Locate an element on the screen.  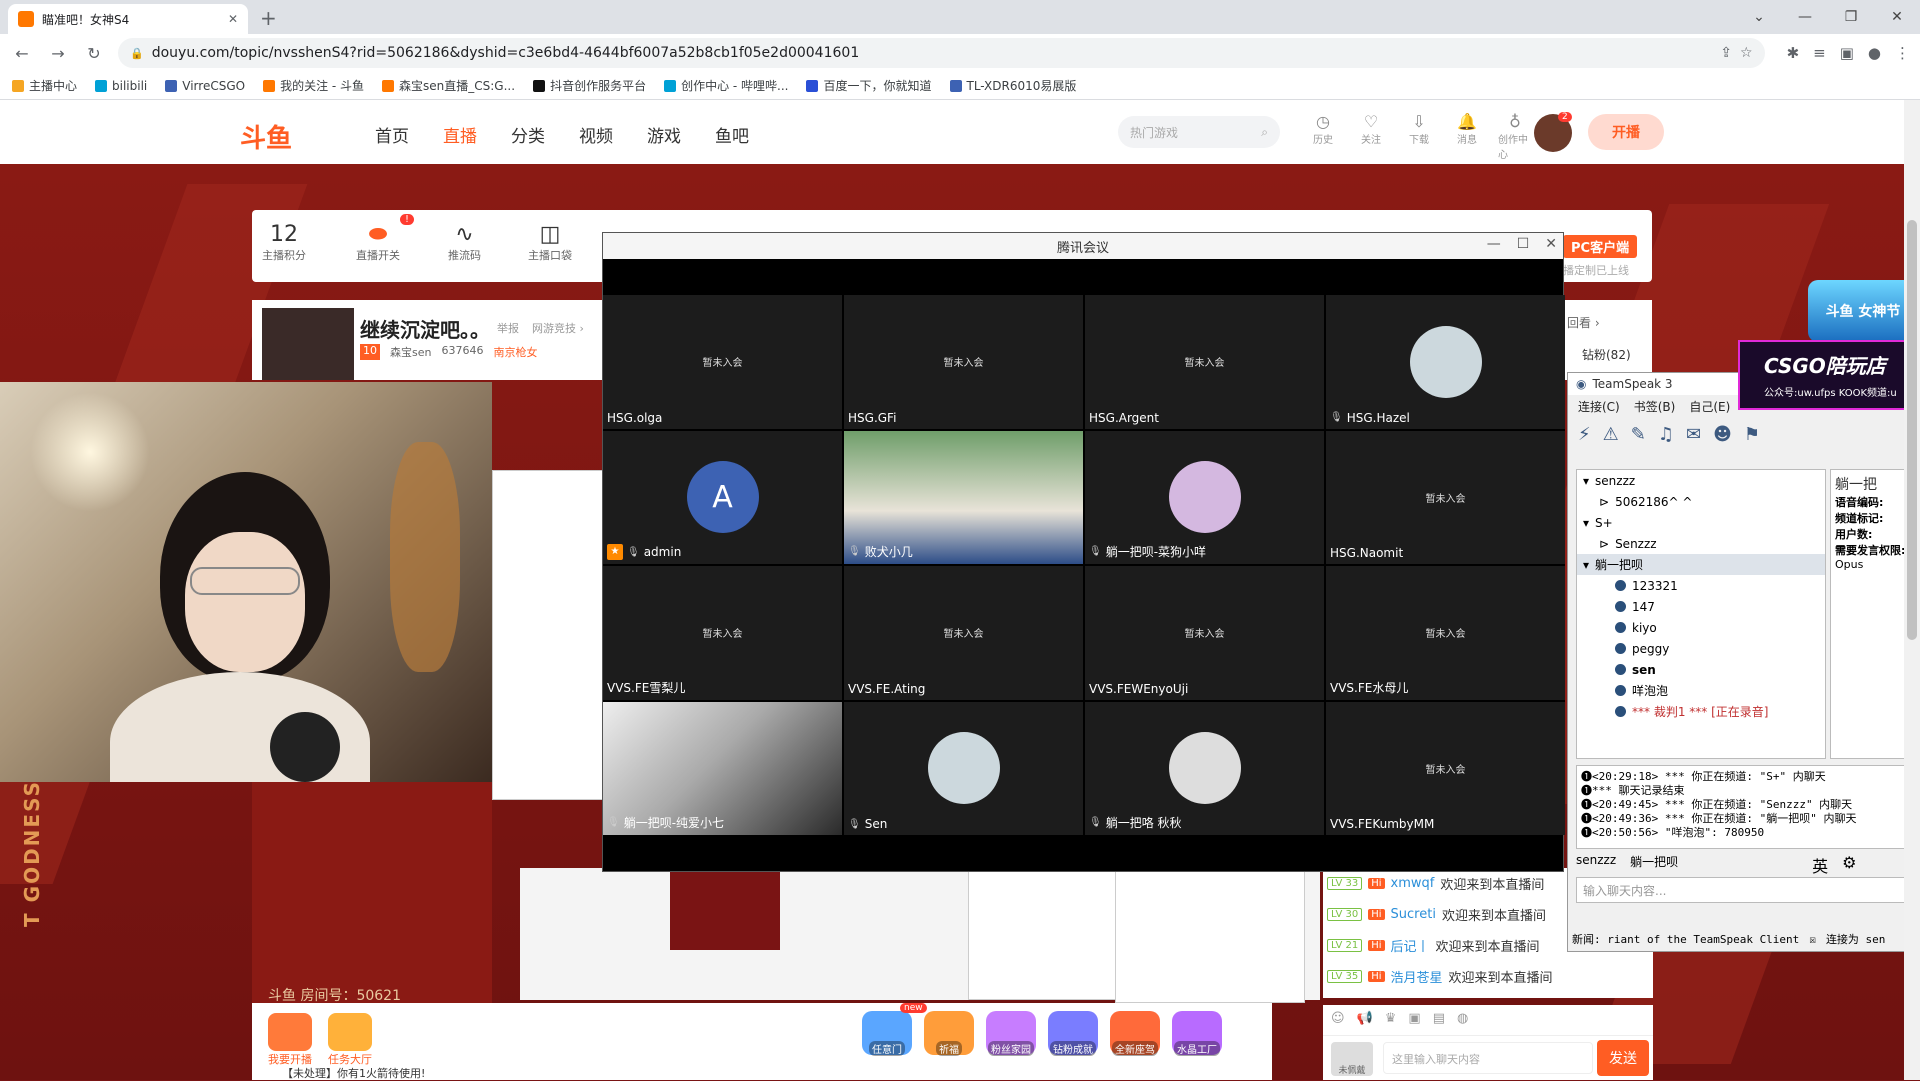
ts-tree-item: ⊳ 5062186^ ^ is located at coordinates (1701, 501).